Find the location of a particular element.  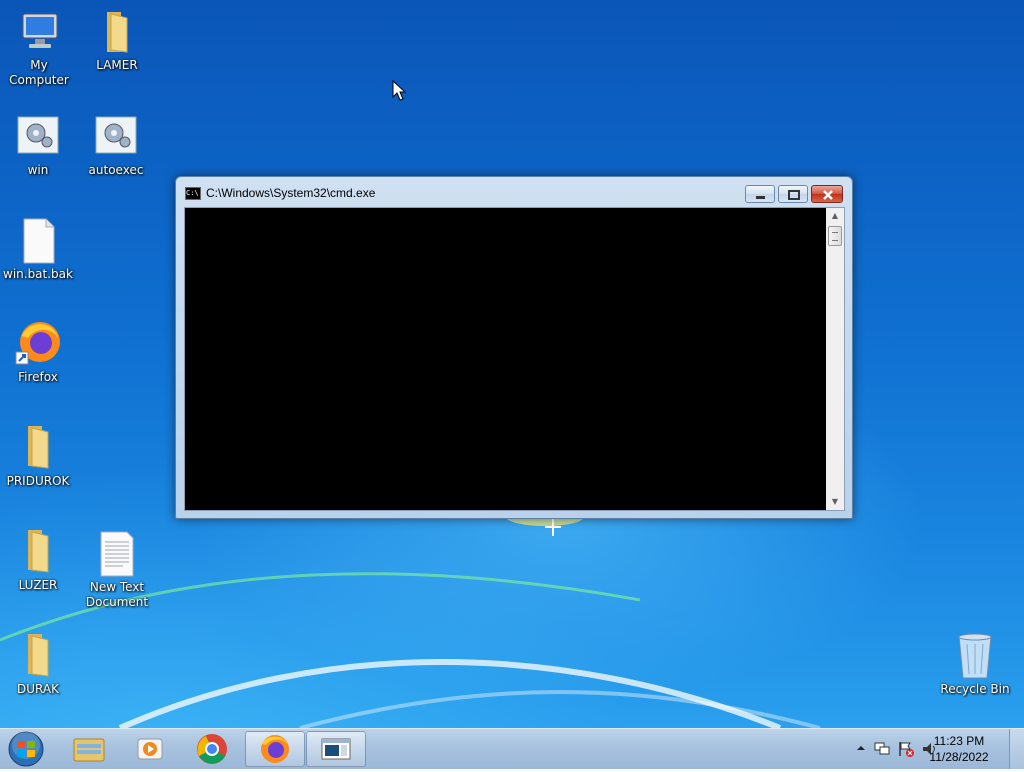

taskbar-media-player is located at coordinates (150, 749).